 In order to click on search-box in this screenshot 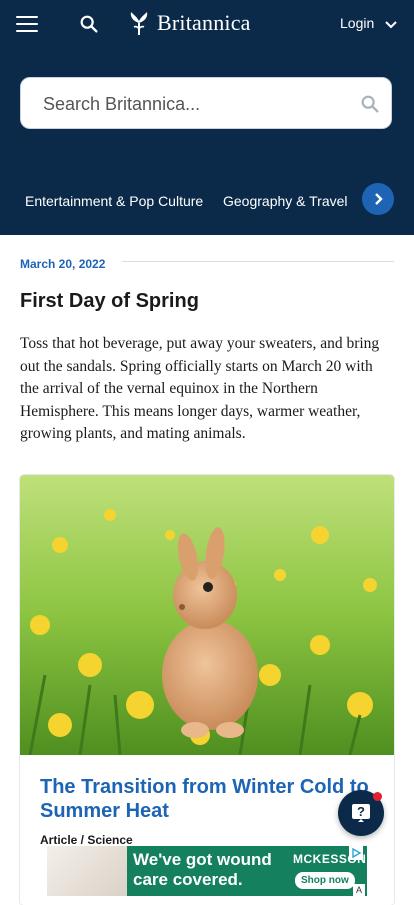, I will do `click(206, 103)`.